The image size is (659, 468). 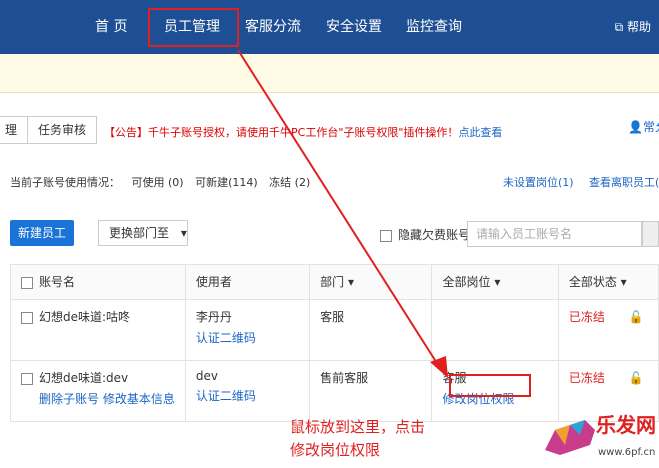 I want to click on watermark-logo: 乐发网 www.6pf.cn, so click(x=599, y=436).